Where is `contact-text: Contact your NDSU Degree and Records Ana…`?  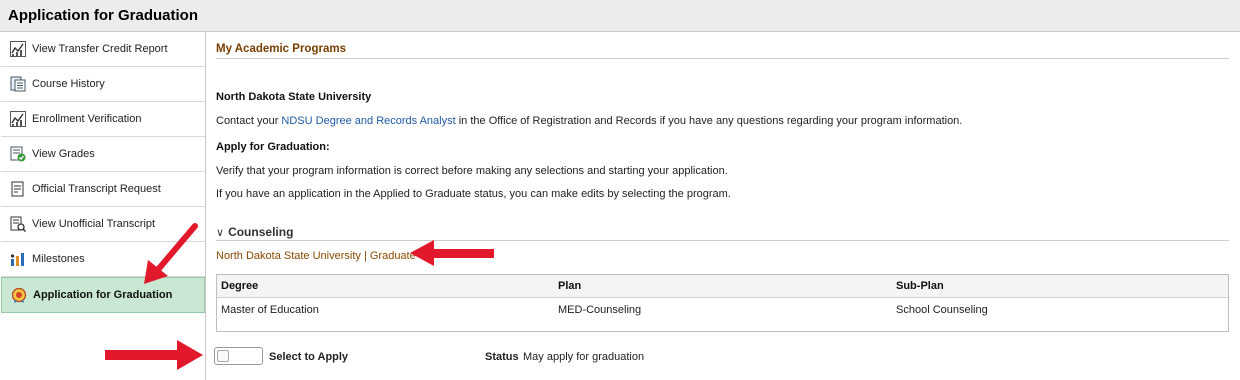
contact-text: Contact your NDSU Degree and Records Ana… is located at coordinates (589, 121).